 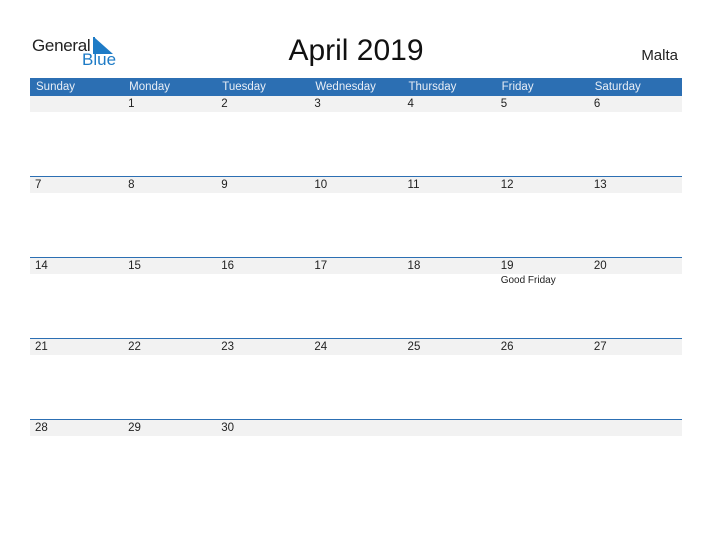 I want to click on day-cell: 10, so click(x=355, y=217).